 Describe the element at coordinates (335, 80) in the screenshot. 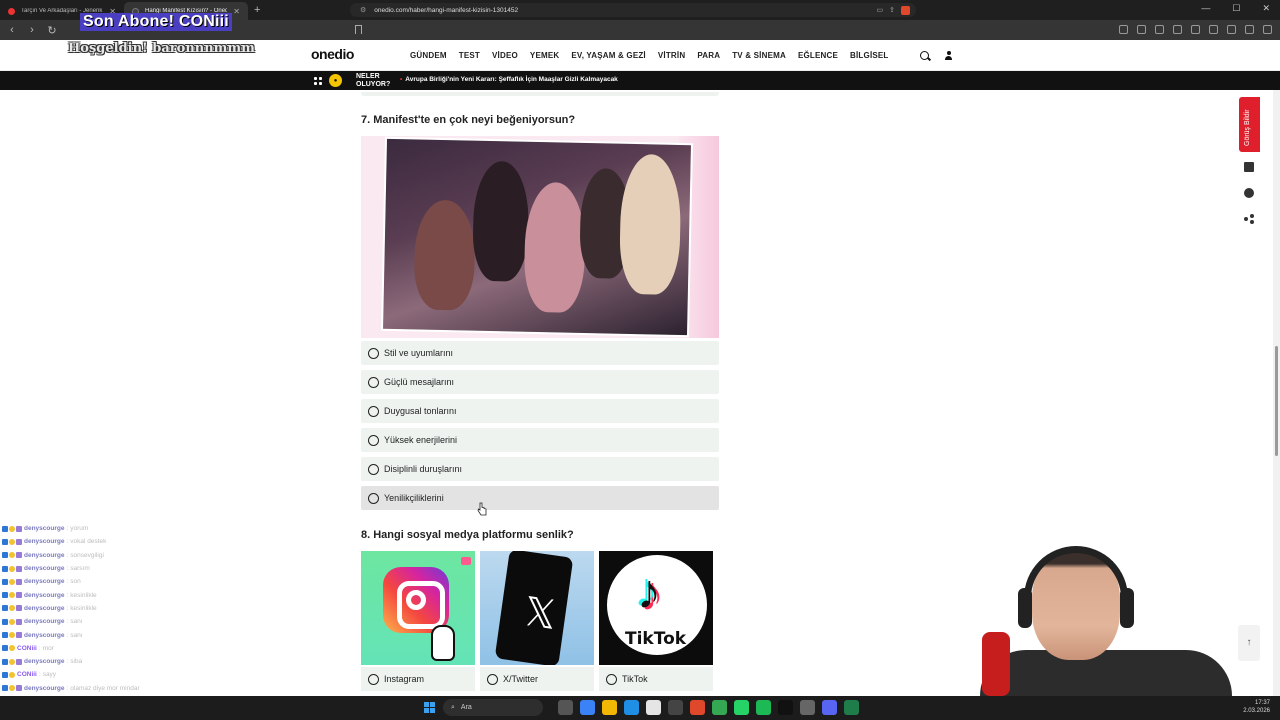

I see `news-badge-icon: ●` at that location.